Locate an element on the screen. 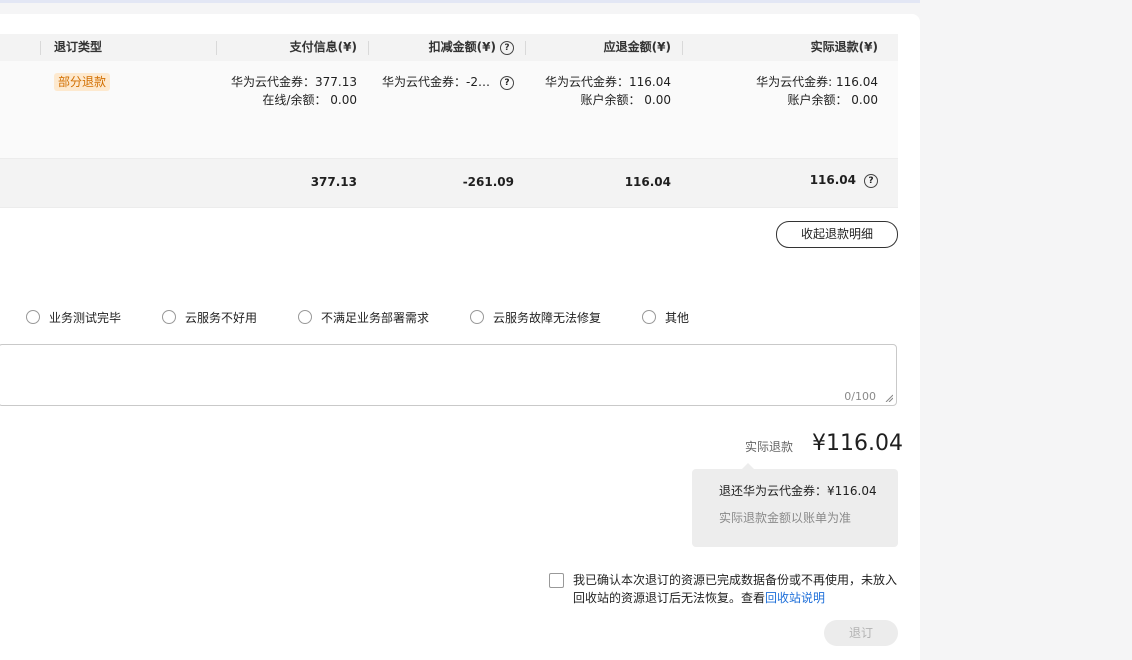  header-type: 退订类型 is located at coordinates (78, 47).